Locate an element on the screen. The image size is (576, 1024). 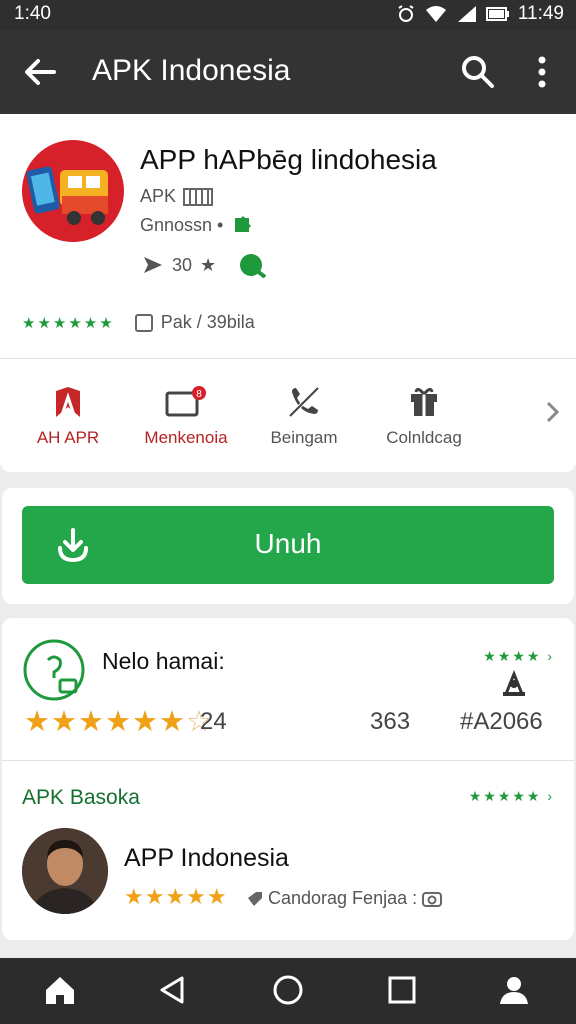
checkbox-icon is located at coordinates (143, 323).